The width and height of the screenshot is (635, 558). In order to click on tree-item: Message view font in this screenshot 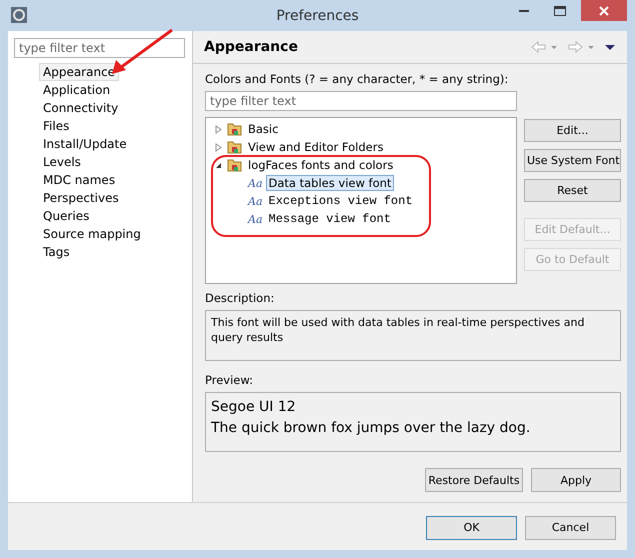, I will do `click(330, 219)`.